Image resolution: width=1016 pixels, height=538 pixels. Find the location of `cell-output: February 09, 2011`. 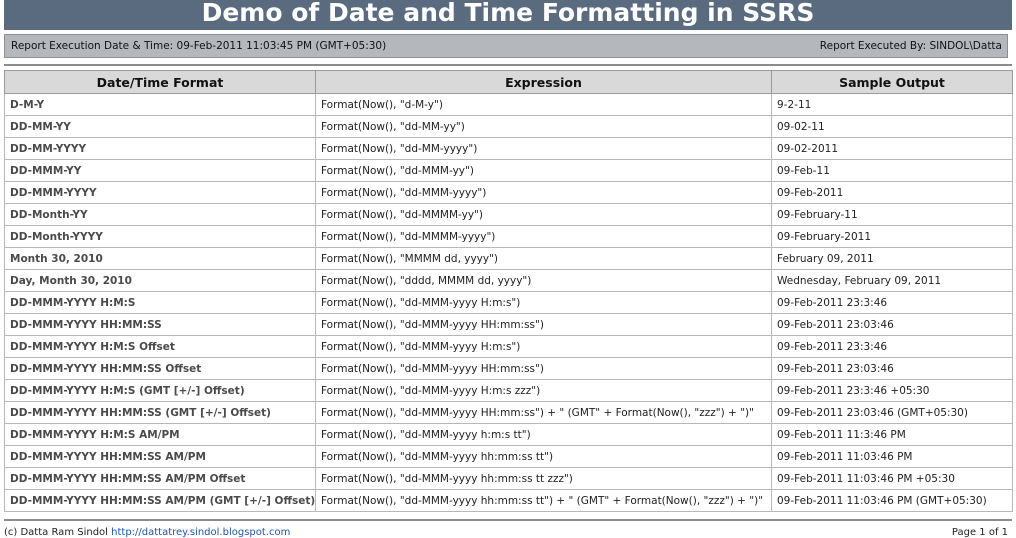

cell-output: February 09, 2011 is located at coordinates (892, 258).